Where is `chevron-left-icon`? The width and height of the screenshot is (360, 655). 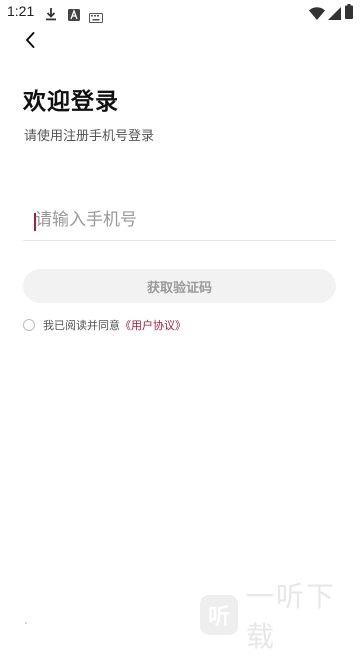 chevron-left-icon is located at coordinates (30, 42).